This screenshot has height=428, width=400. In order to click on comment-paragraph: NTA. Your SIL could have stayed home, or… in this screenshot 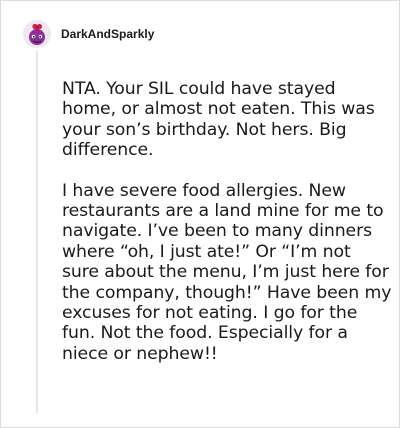, I will do `click(218, 120)`.